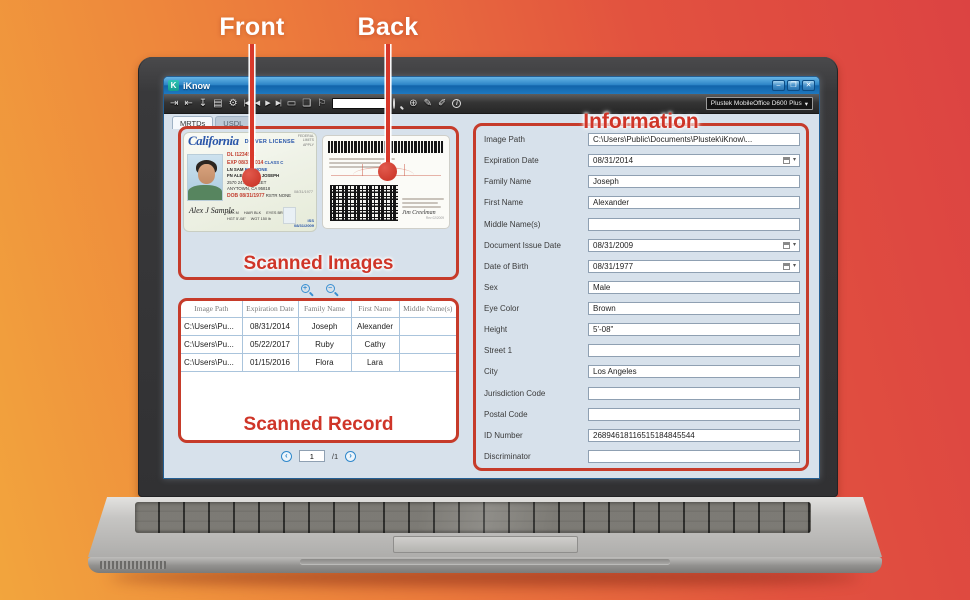  Describe the element at coordinates (485, 544) in the screenshot. I see `trackpad` at that location.